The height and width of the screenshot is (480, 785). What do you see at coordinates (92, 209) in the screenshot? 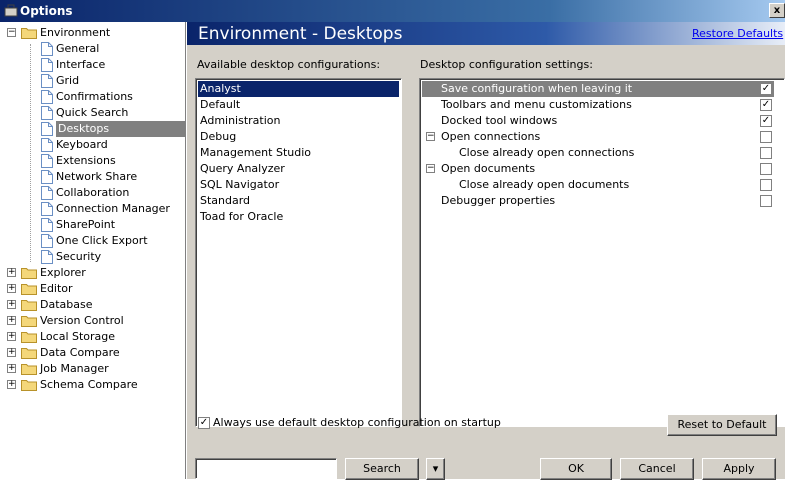
I see `tree-node-connection-manager: Connection Manager` at bounding box center [92, 209].